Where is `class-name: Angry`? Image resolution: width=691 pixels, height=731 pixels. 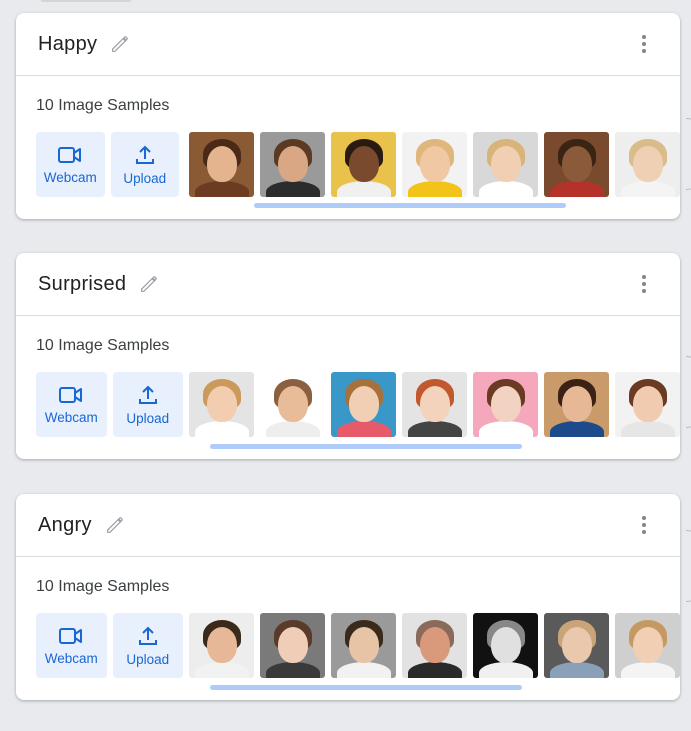
class-name: Angry is located at coordinates (65, 525).